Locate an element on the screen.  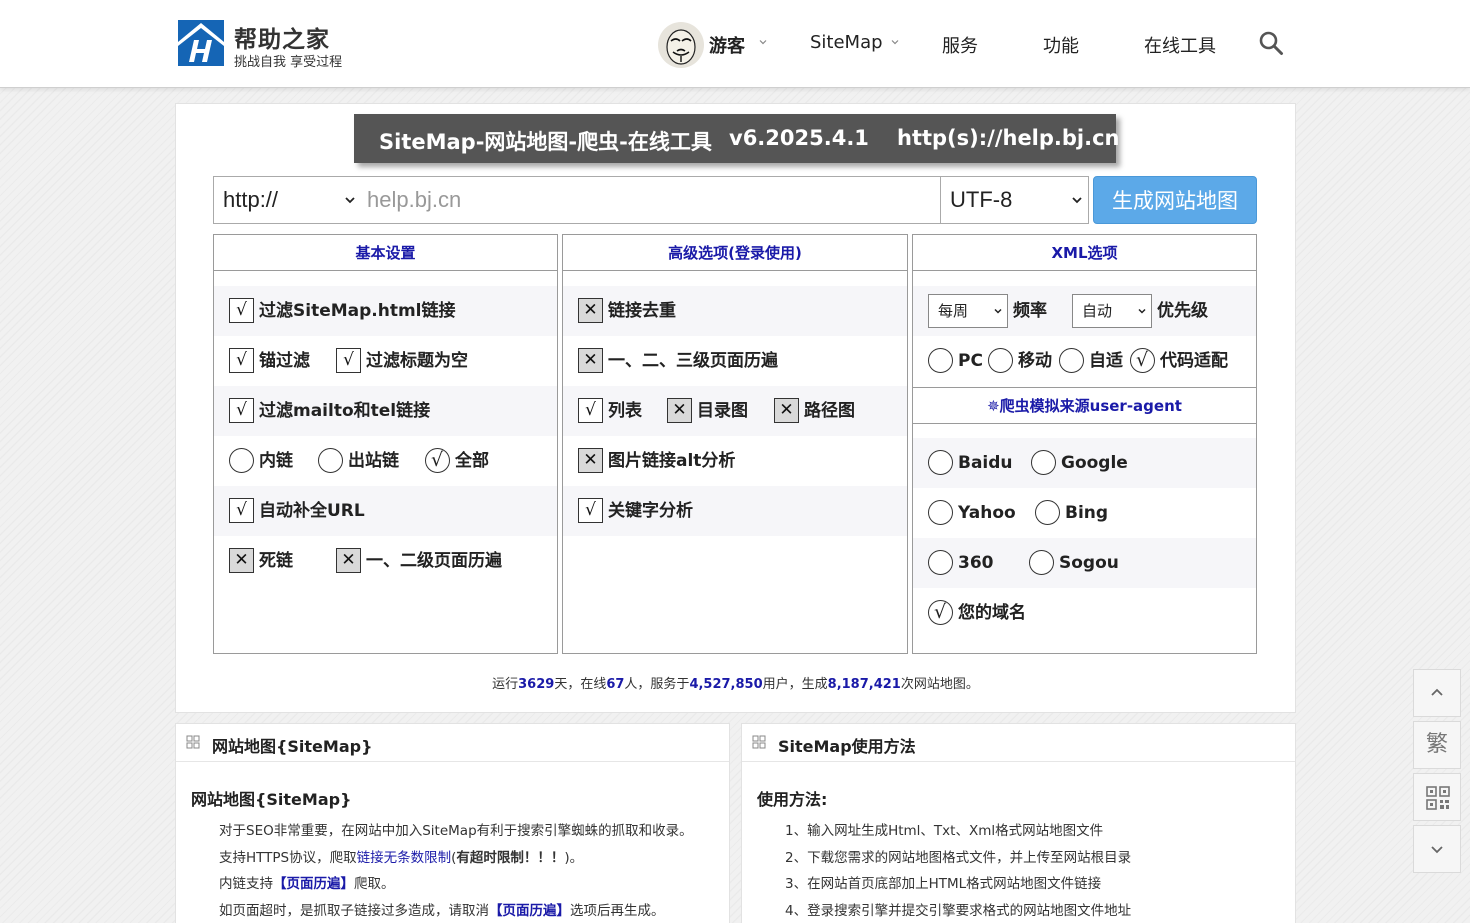
usage-step: 2、下载您需求的网站地图格式文件，并上传至网站根目录 is located at coordinates (958, 858).